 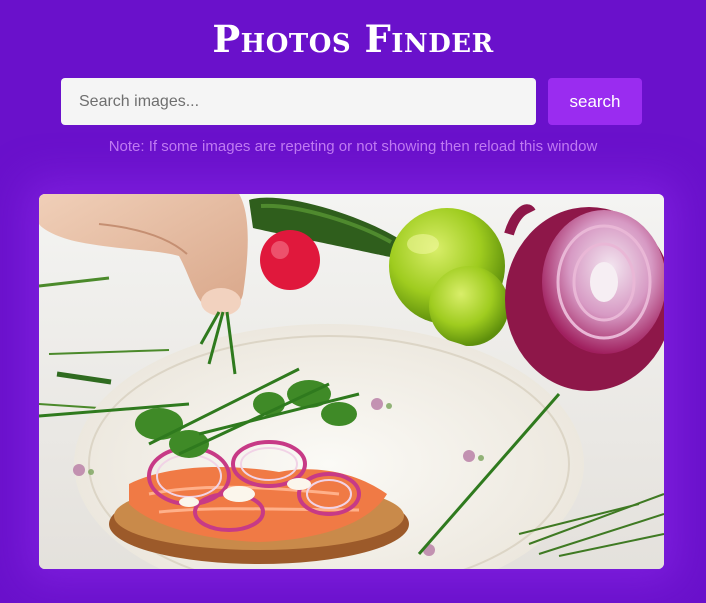 I want to click on search-input, so click(x=298, y=101).